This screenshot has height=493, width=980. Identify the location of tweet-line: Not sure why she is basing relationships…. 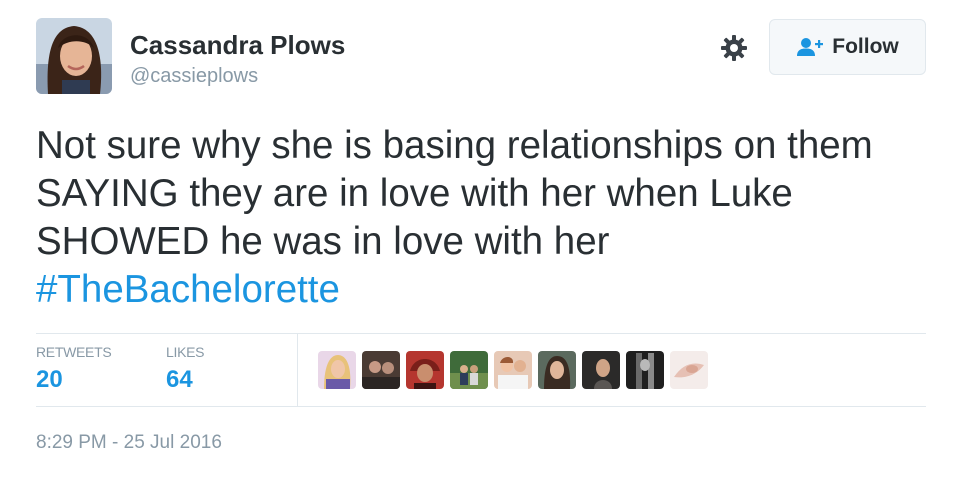
(454, 145).